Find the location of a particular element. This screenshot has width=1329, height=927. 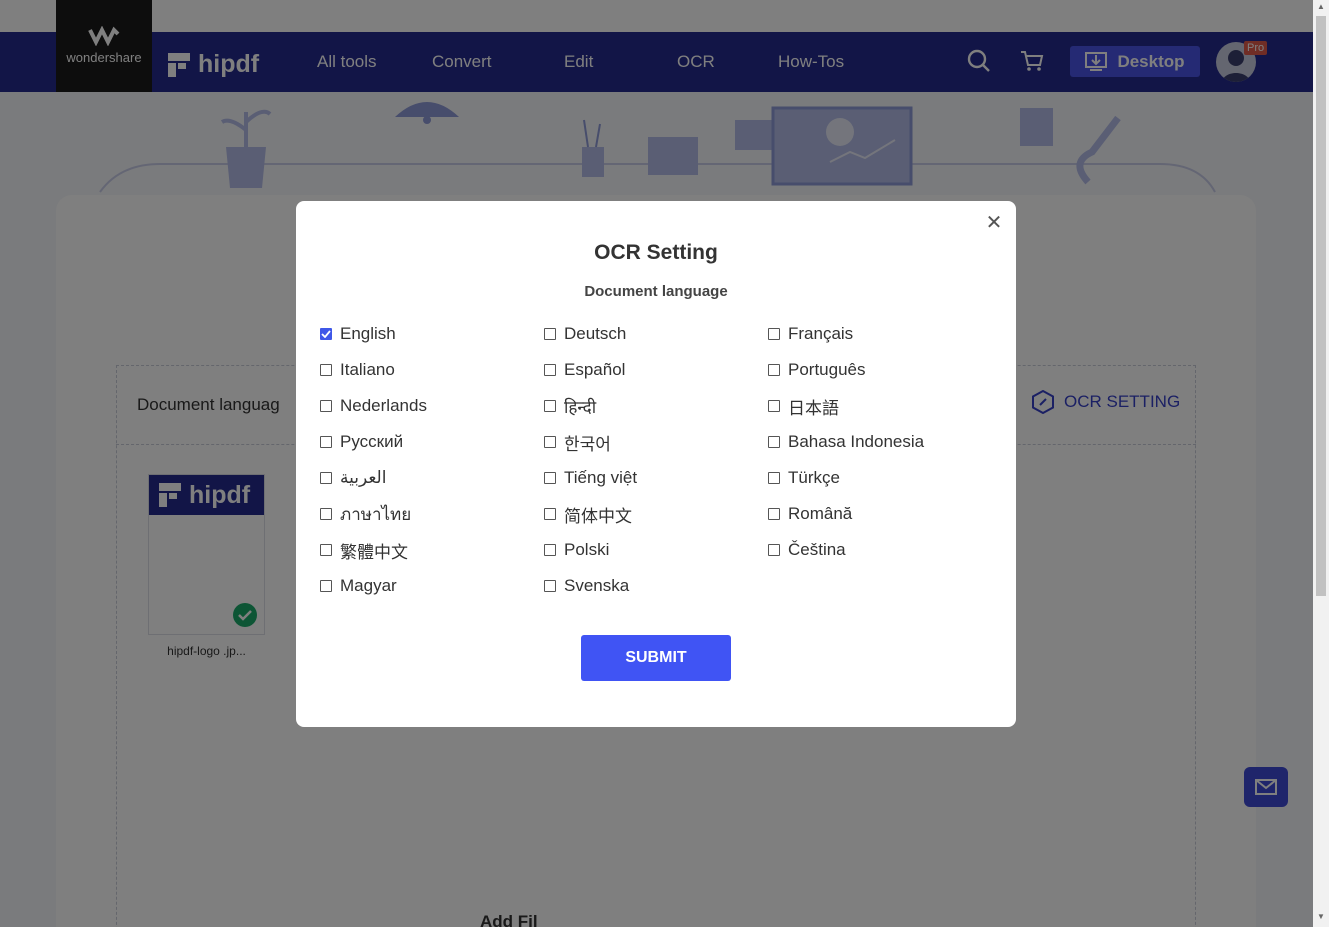

language-option: हिन्दी is located at coordinates (570, 406).